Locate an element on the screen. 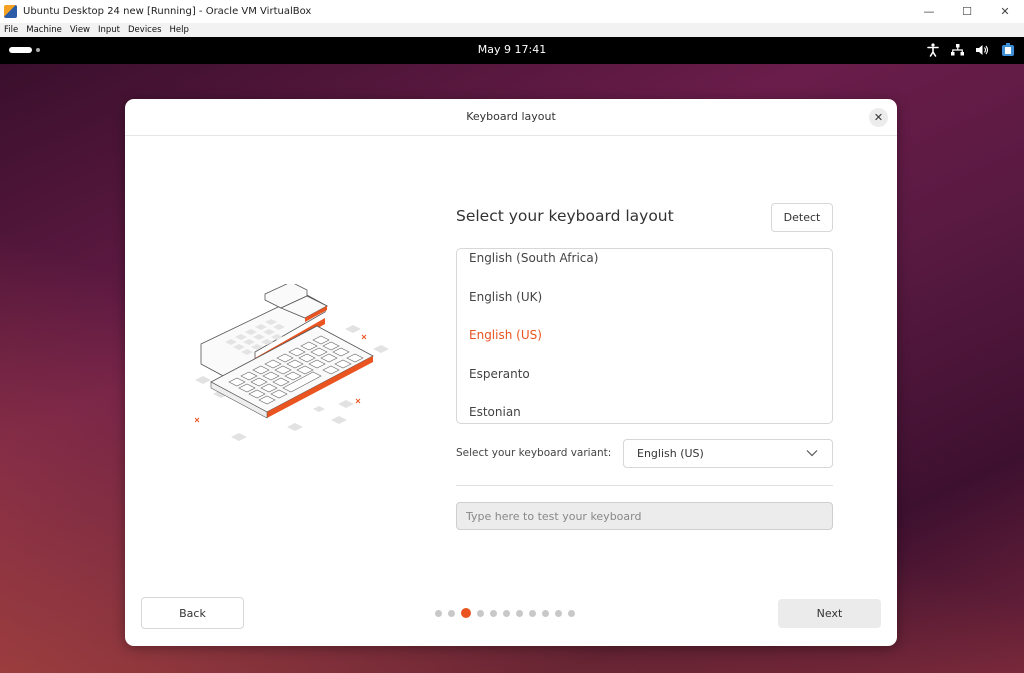  maximize-button: ☐ is located at coordinates (967, 11).